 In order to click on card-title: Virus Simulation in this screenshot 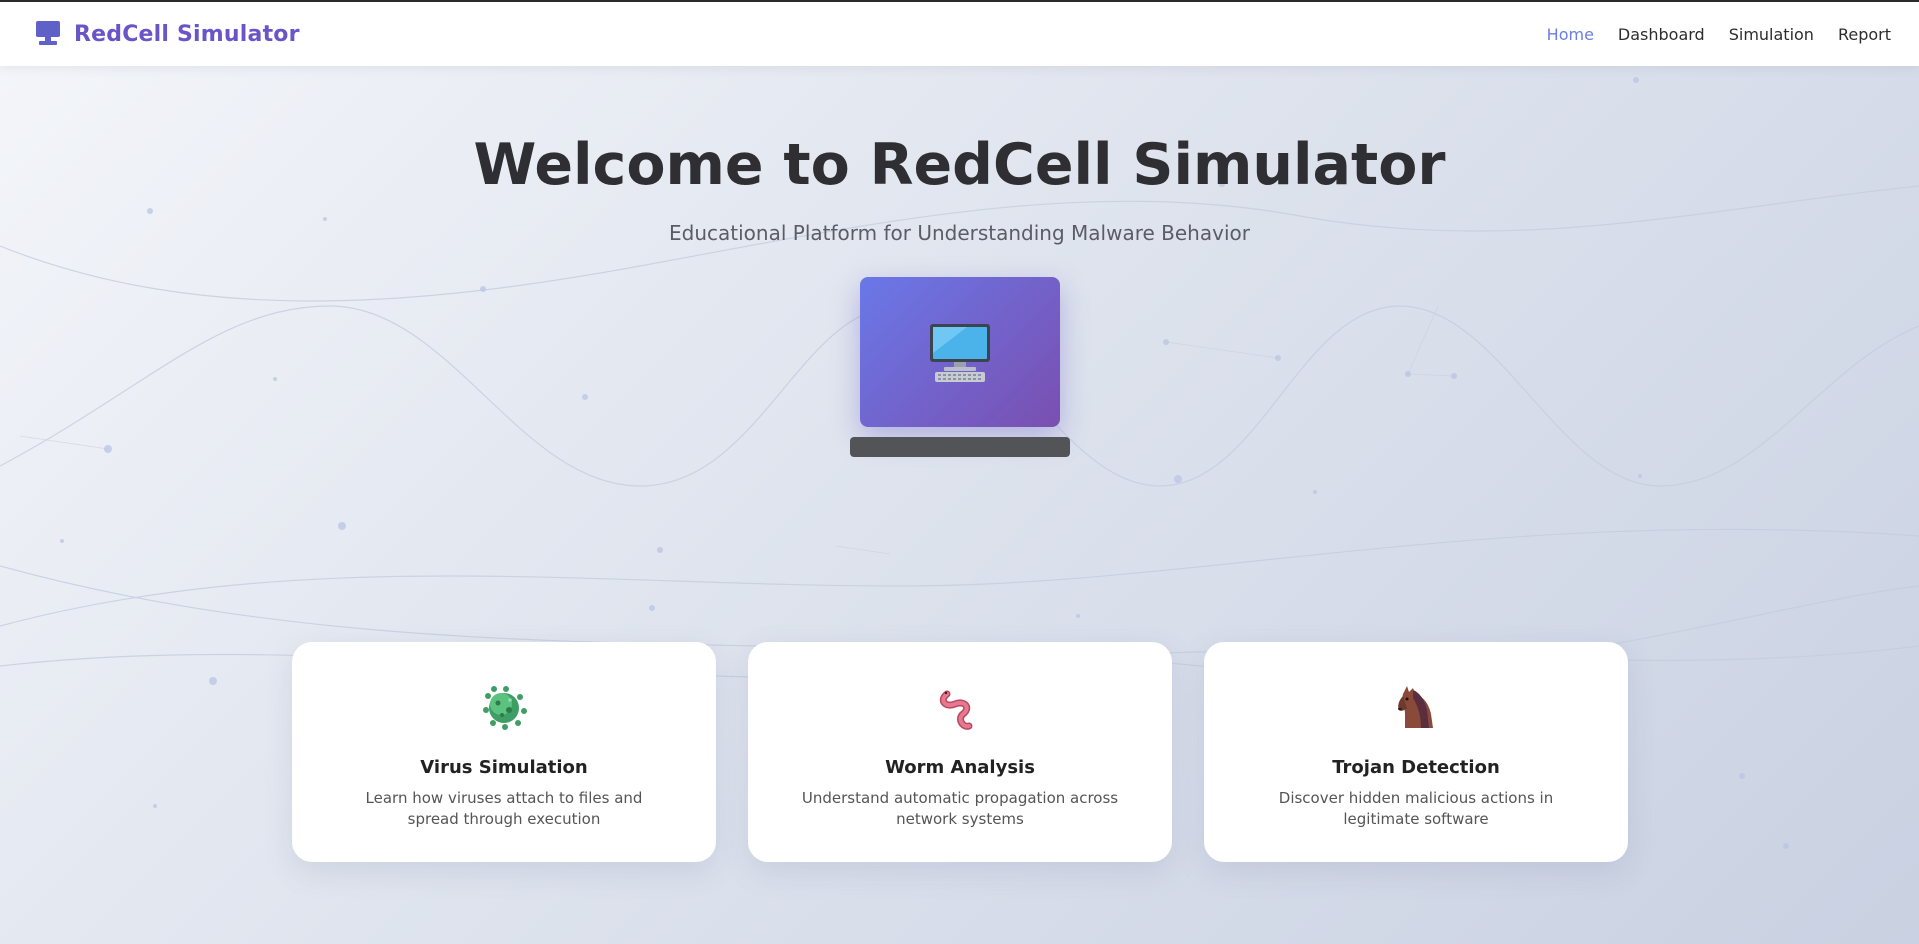, I will do `click(504, 767)`.